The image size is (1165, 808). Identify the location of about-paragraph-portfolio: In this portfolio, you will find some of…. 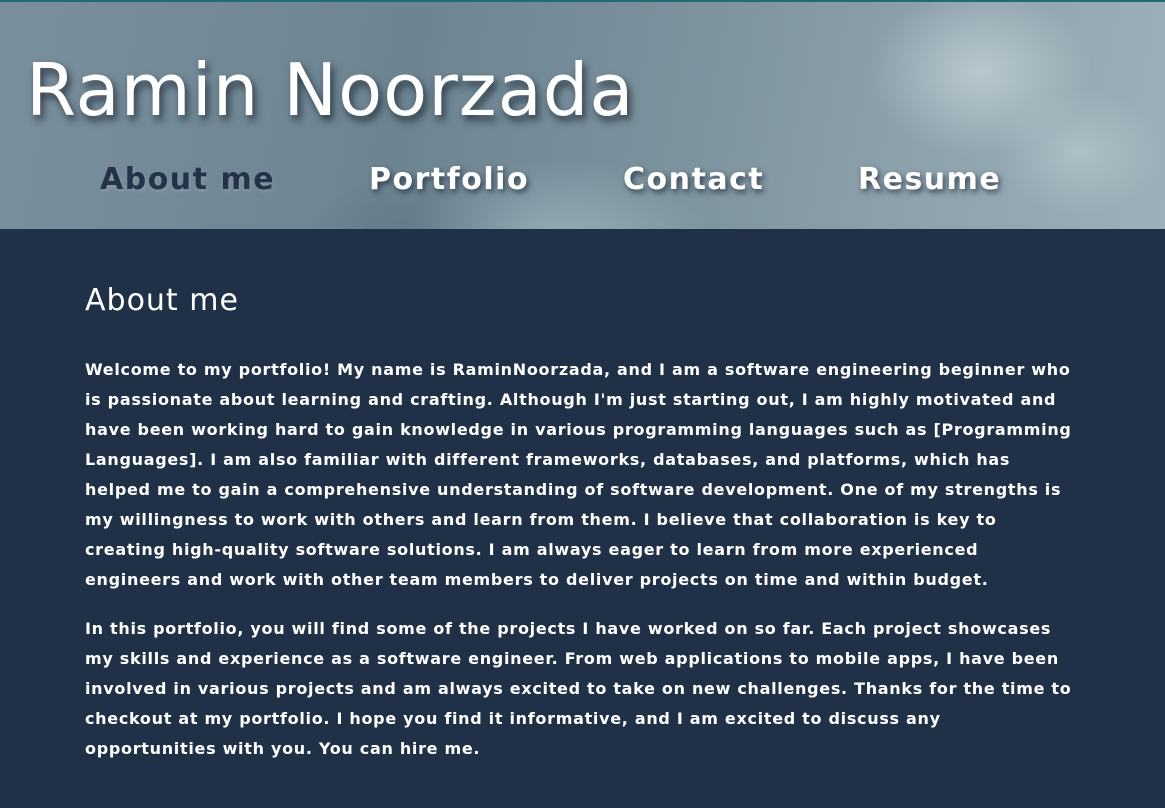
(578, 688).